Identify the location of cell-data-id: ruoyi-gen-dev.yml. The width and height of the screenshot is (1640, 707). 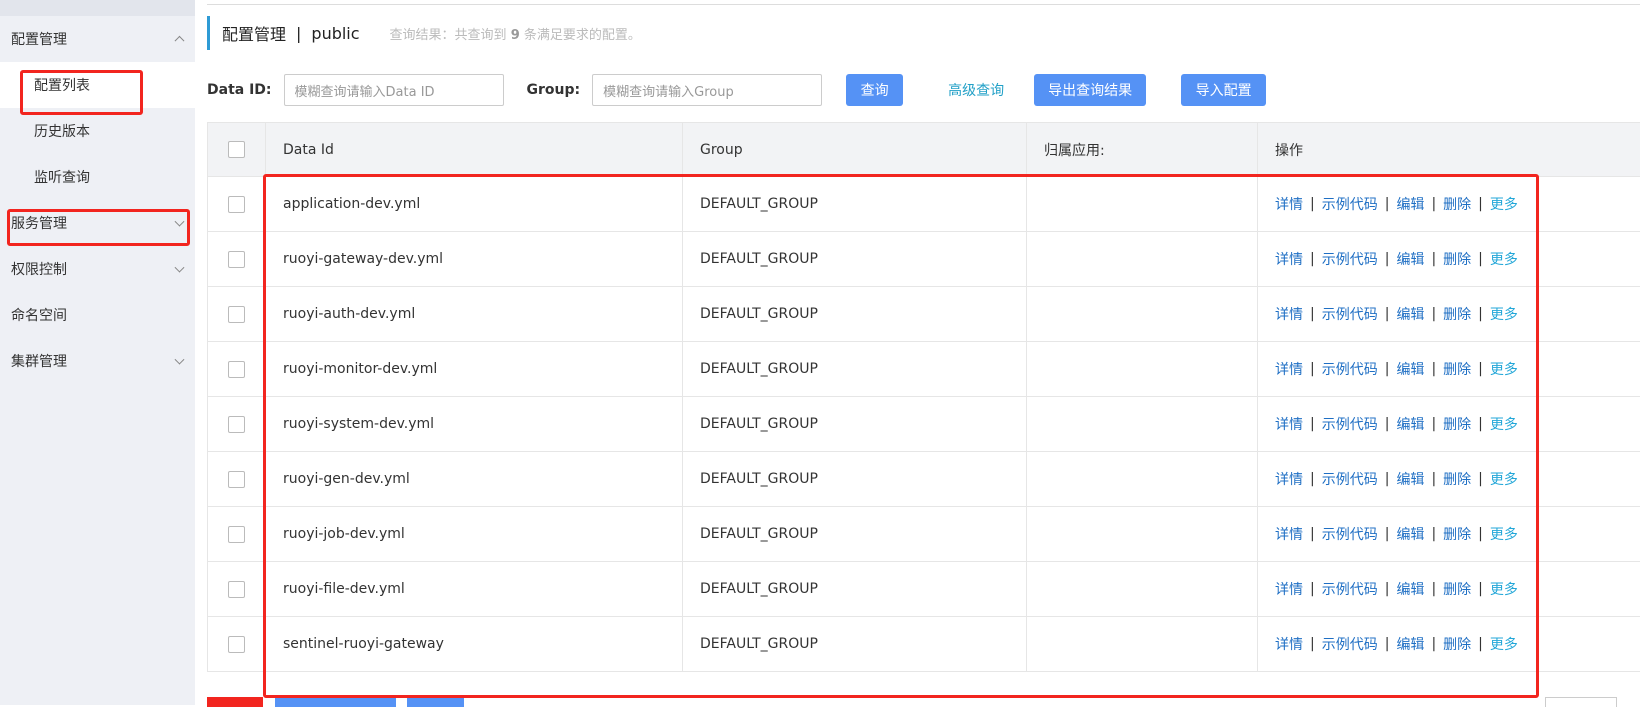
(474, 479).